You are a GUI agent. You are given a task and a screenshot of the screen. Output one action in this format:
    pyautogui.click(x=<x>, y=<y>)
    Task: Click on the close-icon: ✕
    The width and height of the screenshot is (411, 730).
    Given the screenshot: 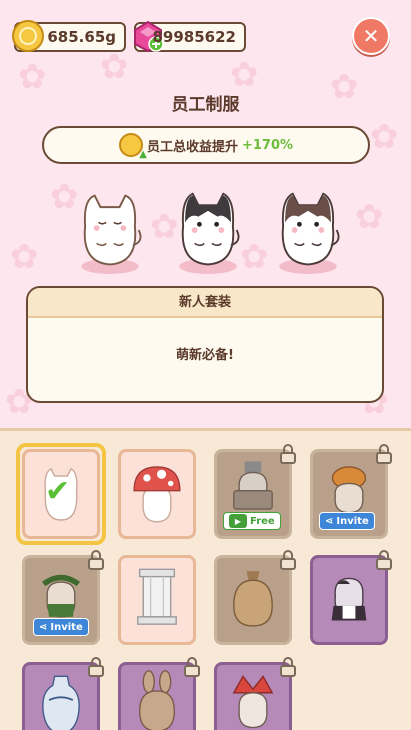 What is the action you would take?
    pyautogui.click(x=371, y=36)
    